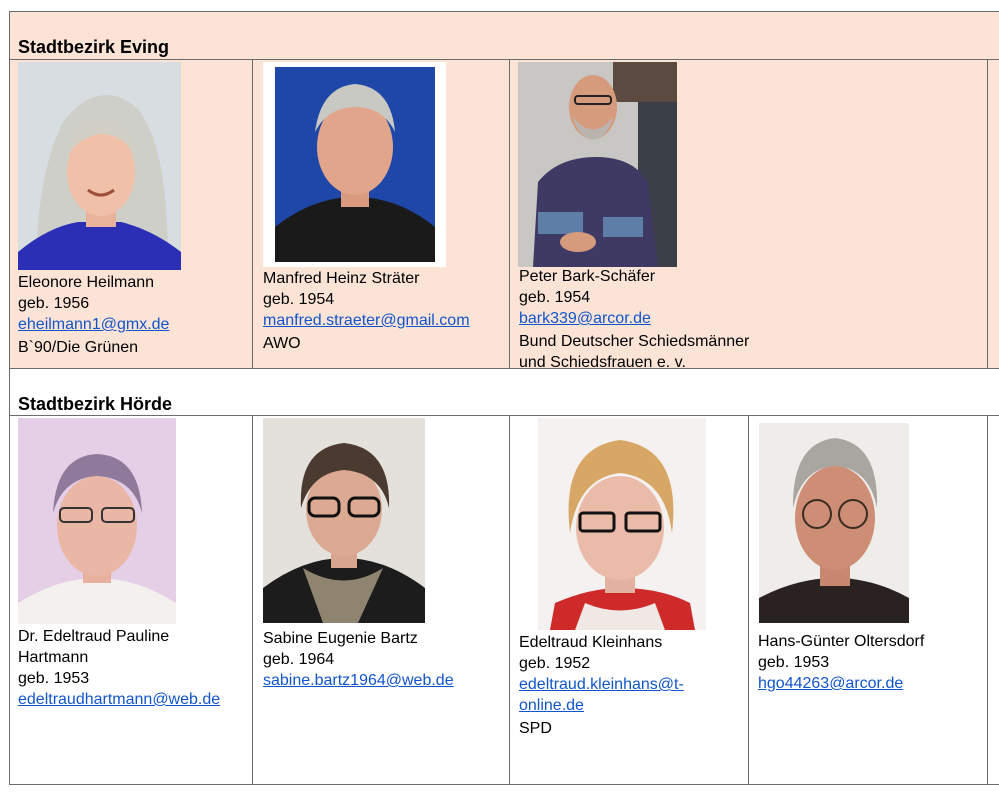 This screenshot has height=796, width=999. I want to click on person-organization: B`90/Die Grünen, so click(78, 347).